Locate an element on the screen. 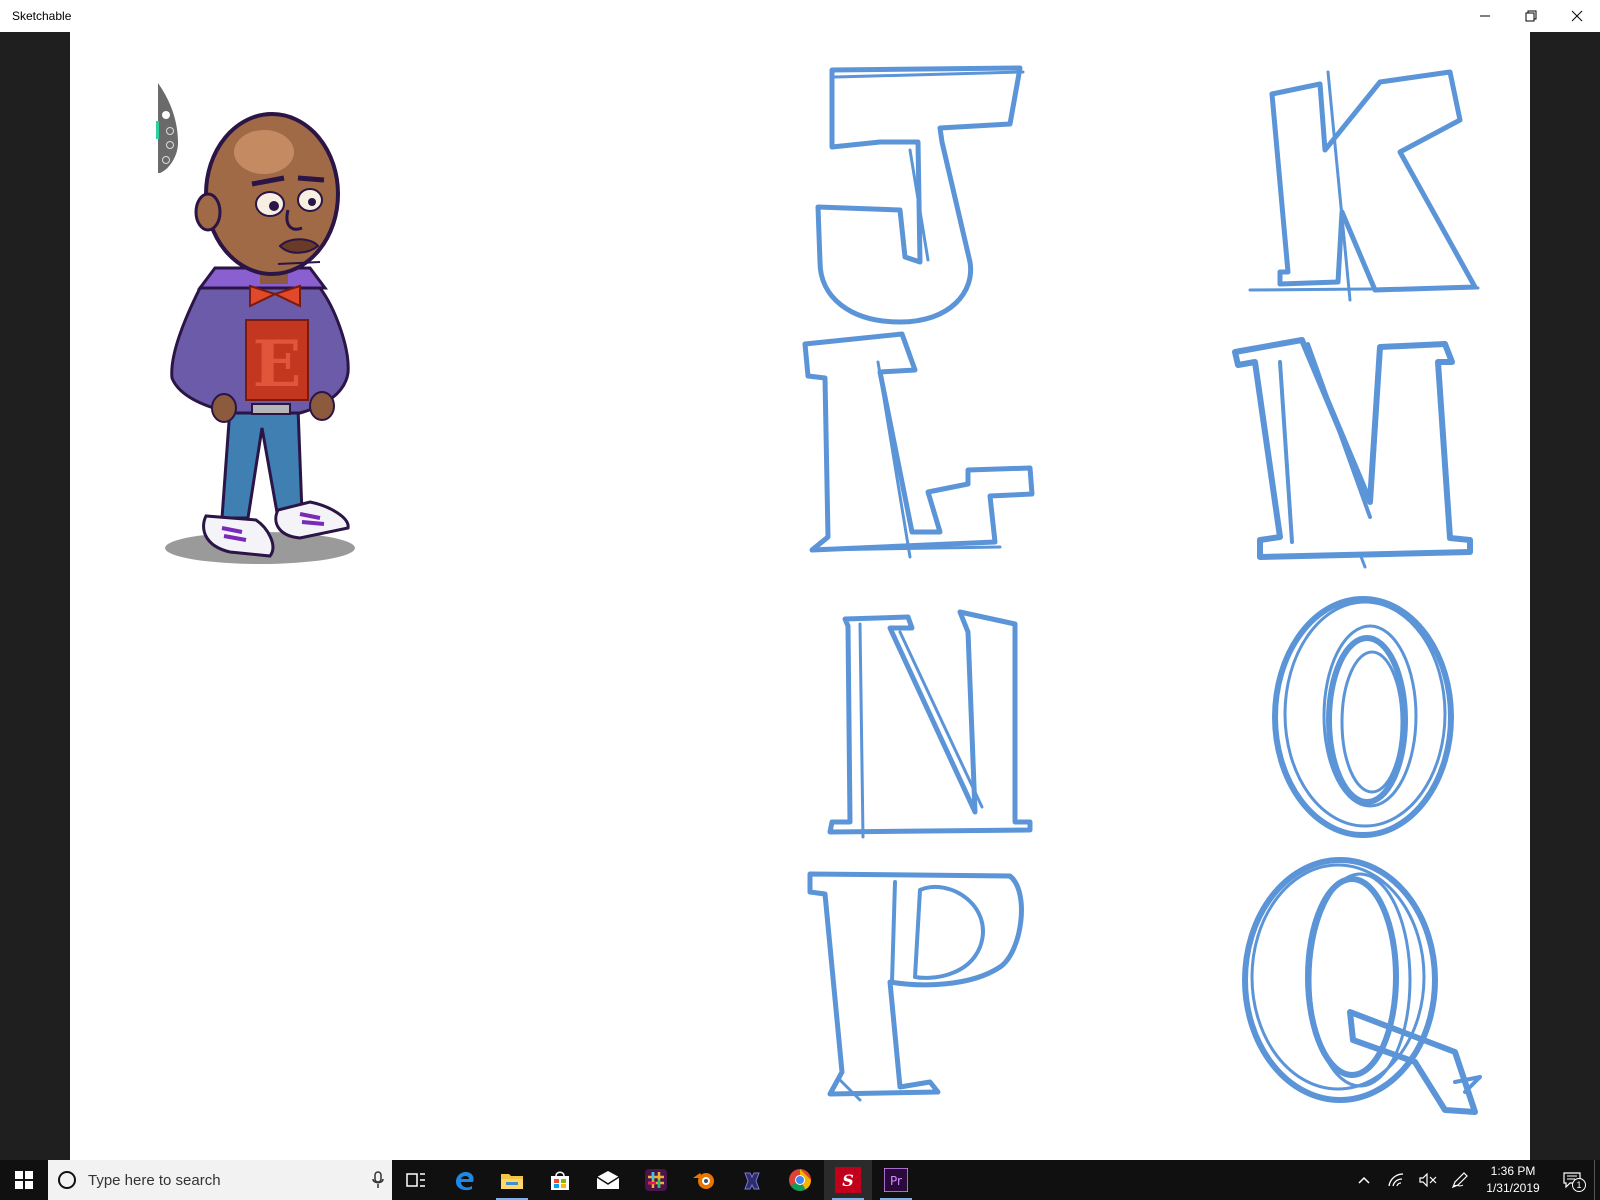 This screenshot has width=1600, height=1200. edge-button is located at coordinates (464, 1180).